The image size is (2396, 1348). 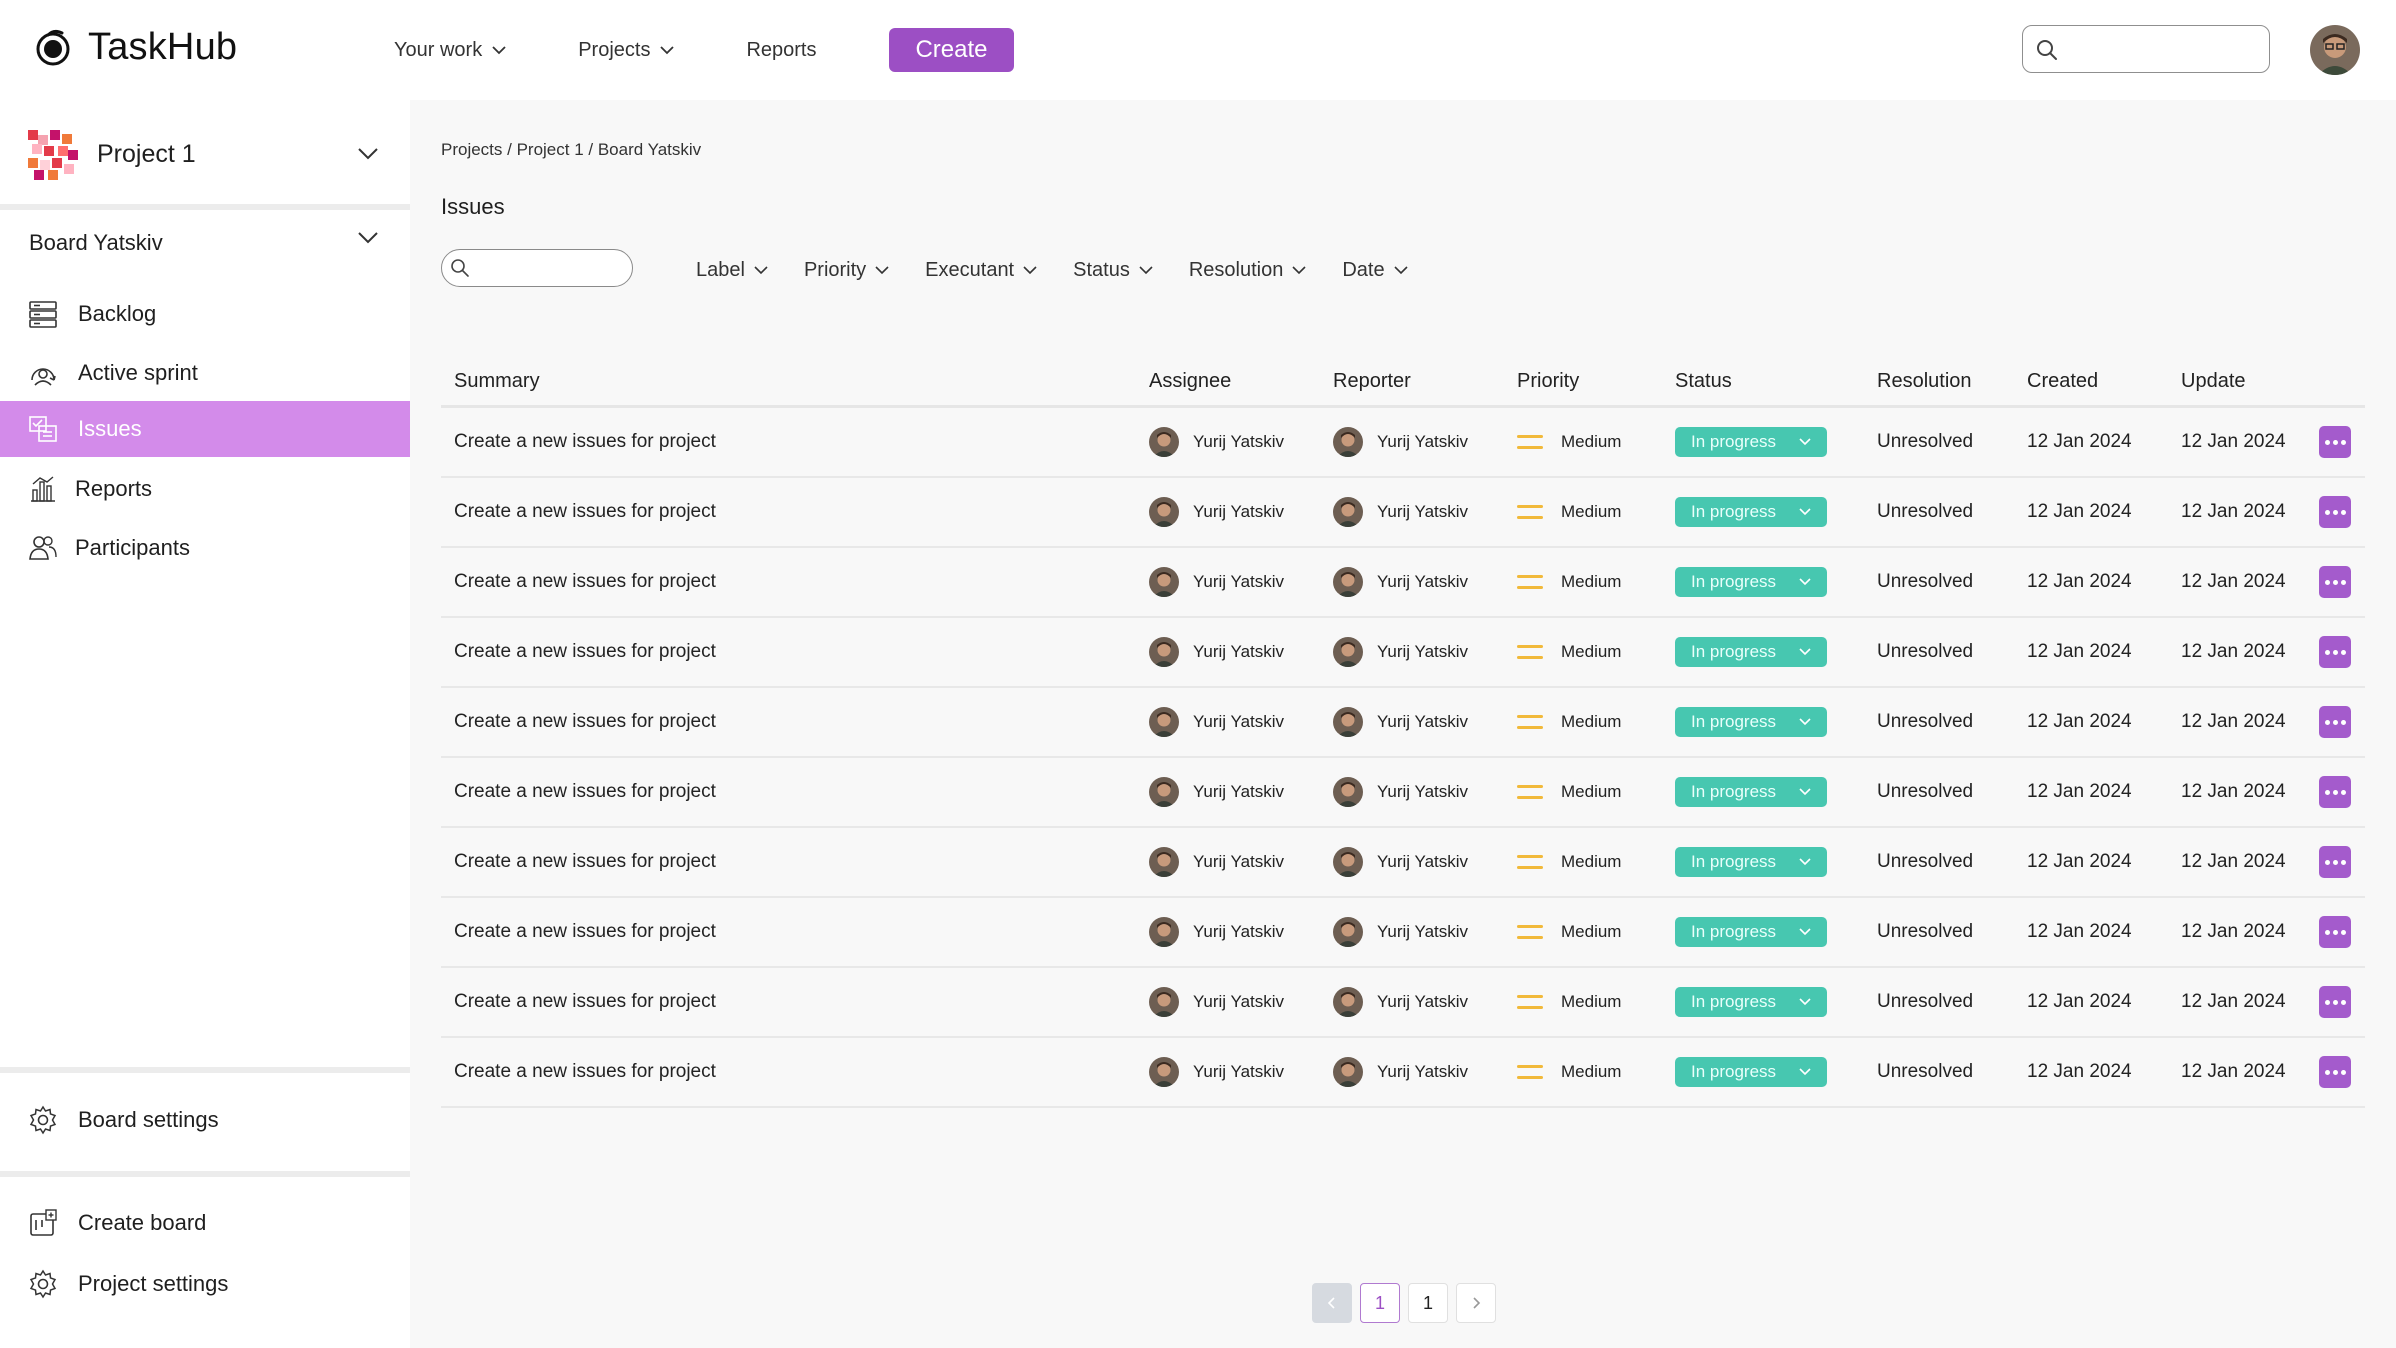 I want to click on filter-date: Date, so click(x=1375, y=270).